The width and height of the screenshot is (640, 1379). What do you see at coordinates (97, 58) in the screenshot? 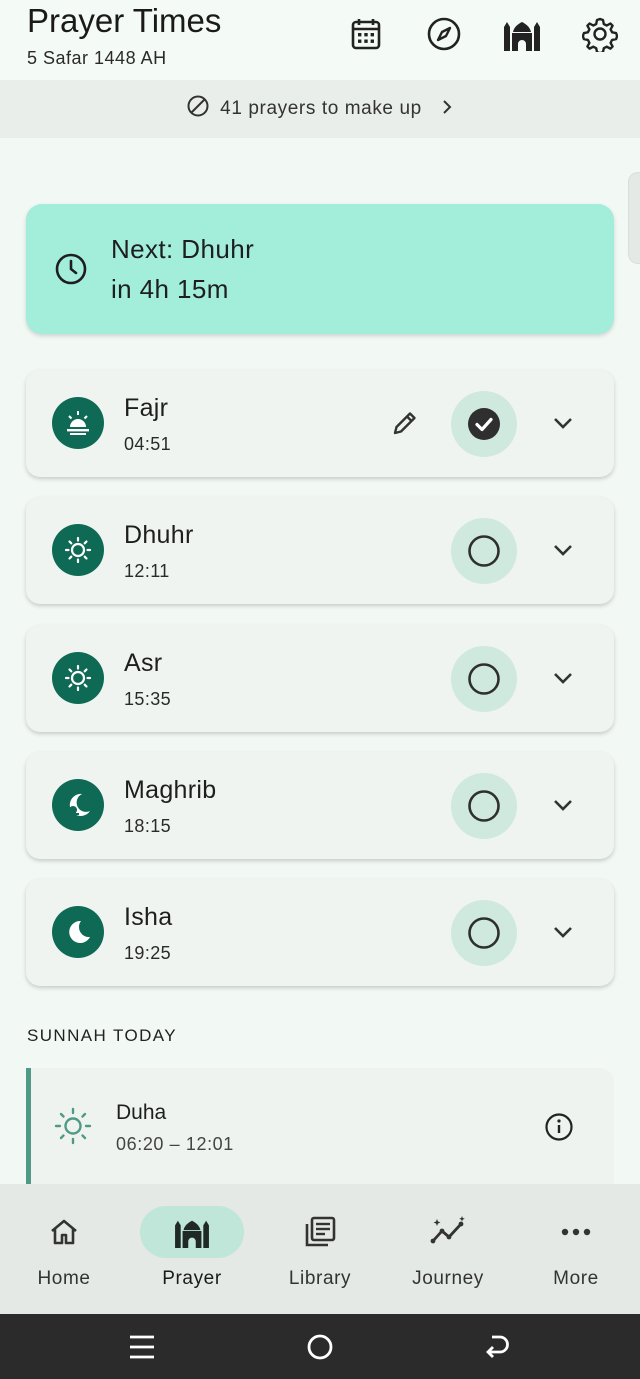
I see `hijri-date: 5 Safar 1448 AH` at bounding box center [97, 58].